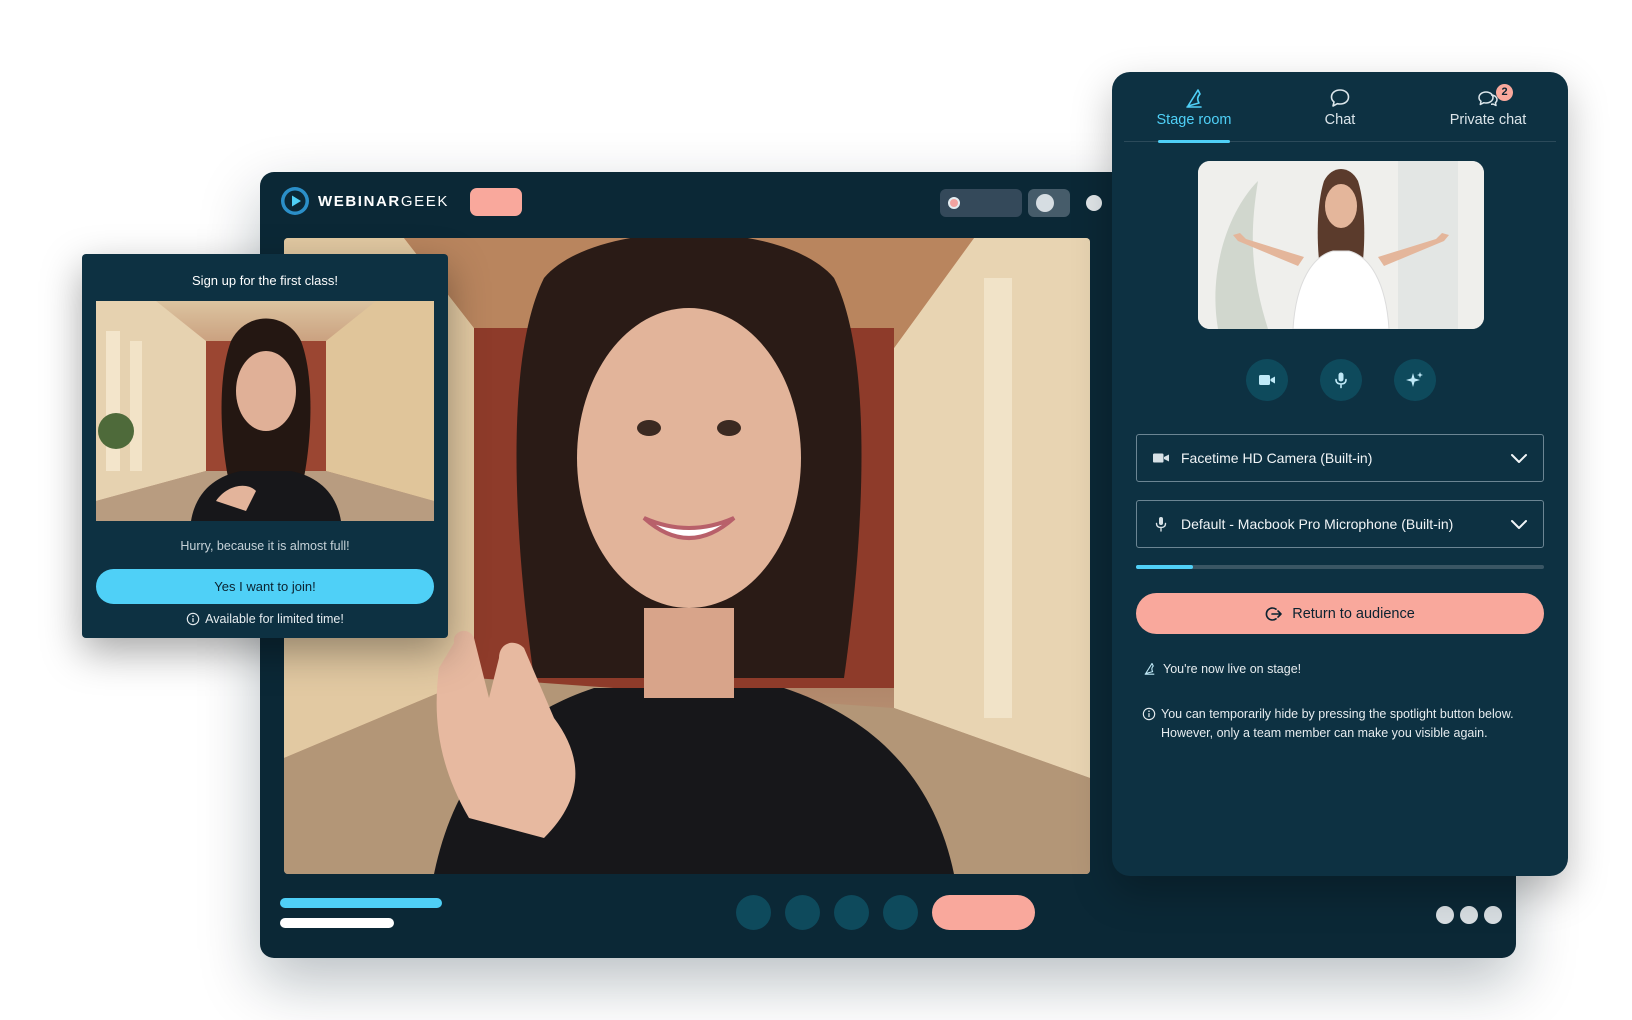 The height and width of the screenshot is (1020, 1632). What do you see at coordinates (1340, 567) in the screenshot?
I see `mic-level-meter` at bounding box center [1340, 567].